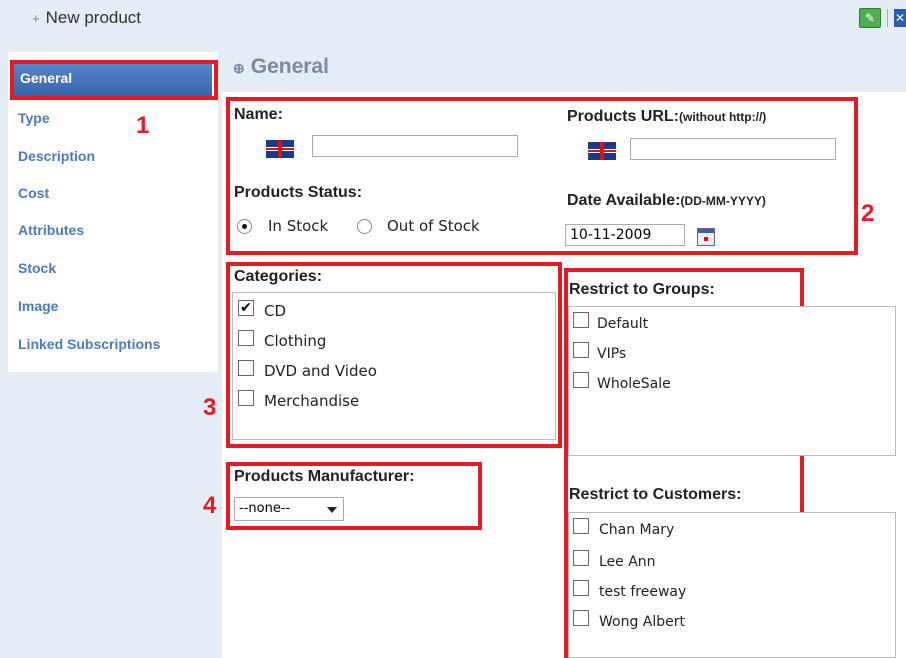 The width and height of the screenshot is (906, 658). What do you see at coordinates (246, 308) in the screenshot?
I see `category-checkbox-cd: ✔` at bounding box center [246, 308].